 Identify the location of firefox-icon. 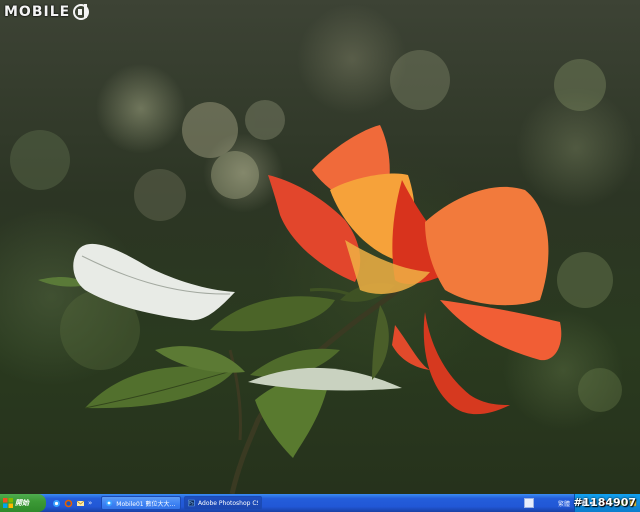
(68, 503).